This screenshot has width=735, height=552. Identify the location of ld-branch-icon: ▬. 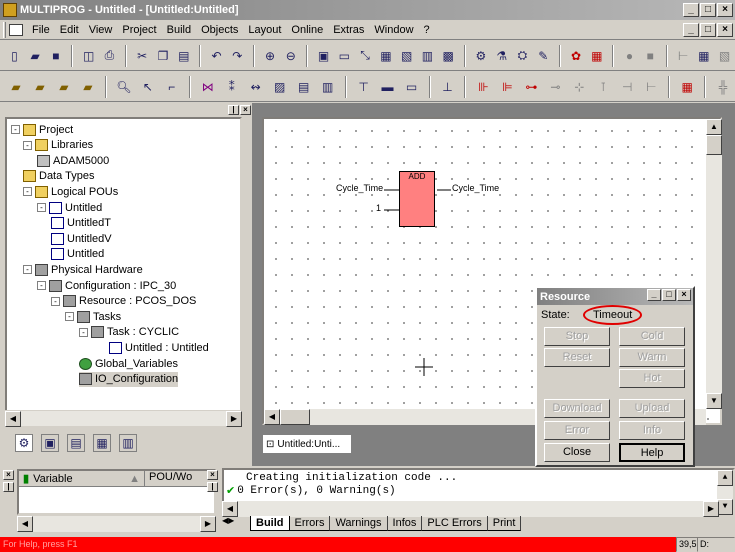
(388, 87).